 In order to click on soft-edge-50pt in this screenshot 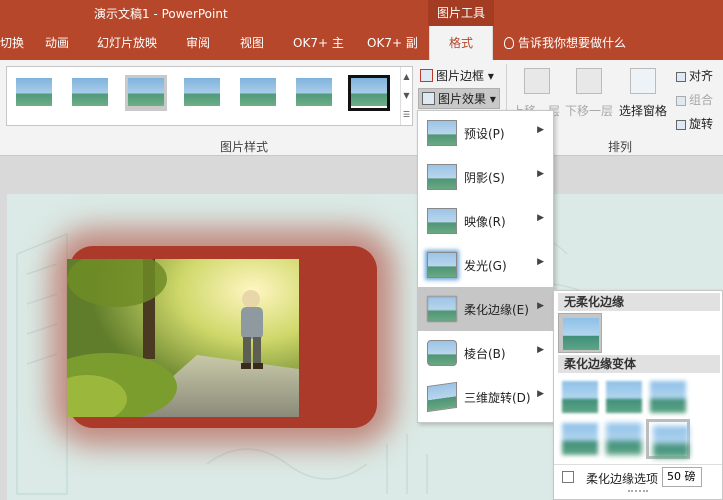, I will do `click(668, 439)`.